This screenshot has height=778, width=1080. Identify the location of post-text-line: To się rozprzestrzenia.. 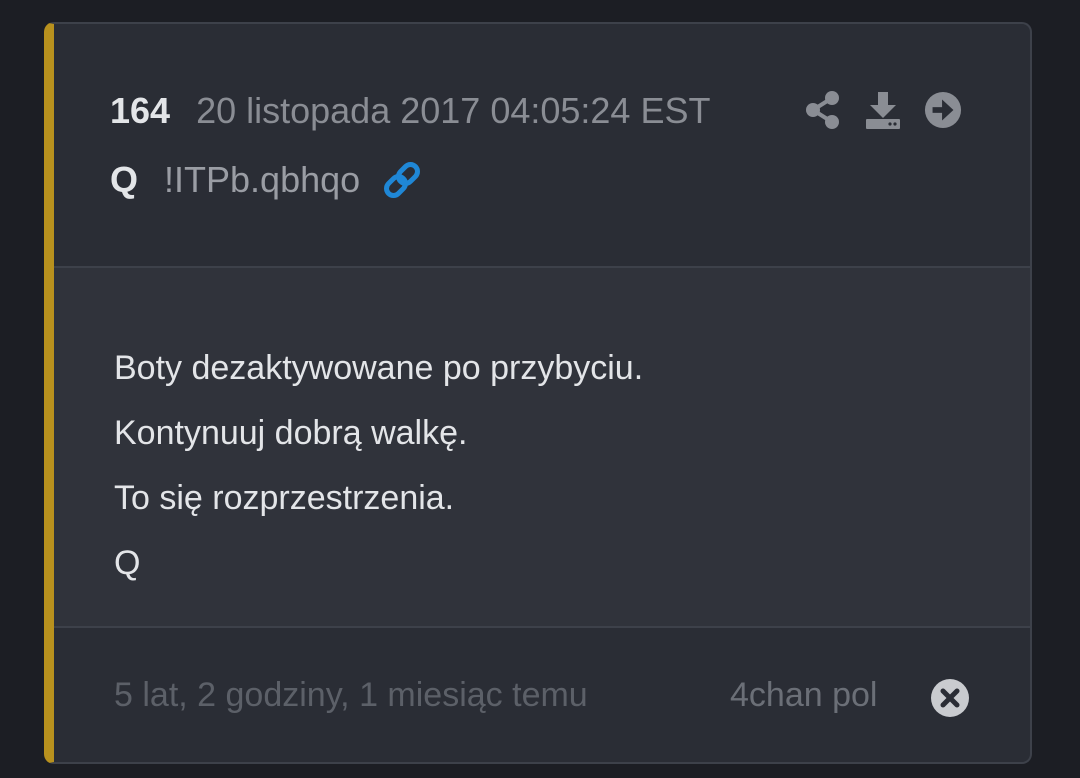
(284, 498).